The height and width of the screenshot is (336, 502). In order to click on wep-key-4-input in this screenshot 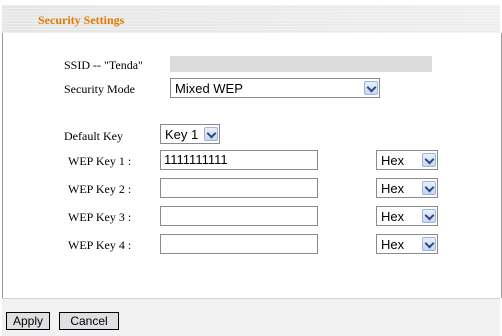, I will do `click(239, 244)`.